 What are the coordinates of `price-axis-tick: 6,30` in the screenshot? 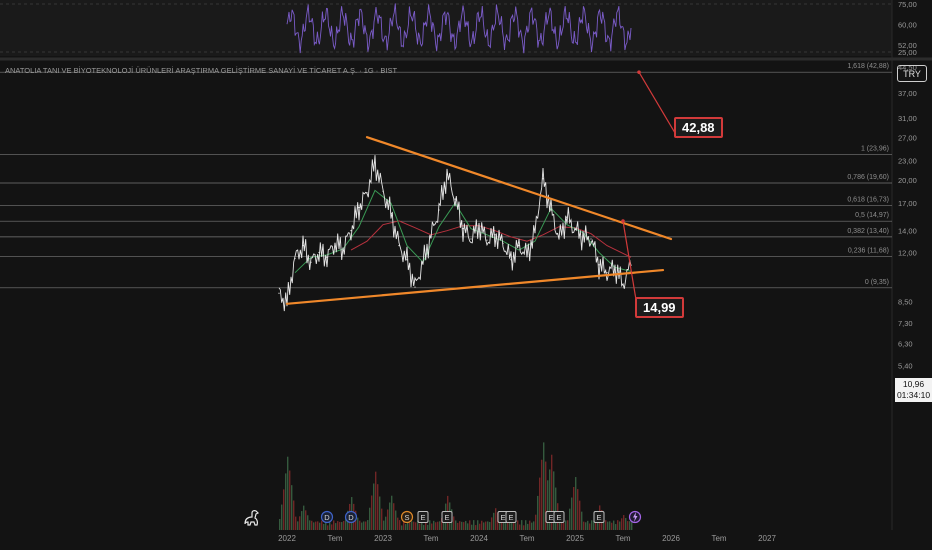 It's located at (905, 344).